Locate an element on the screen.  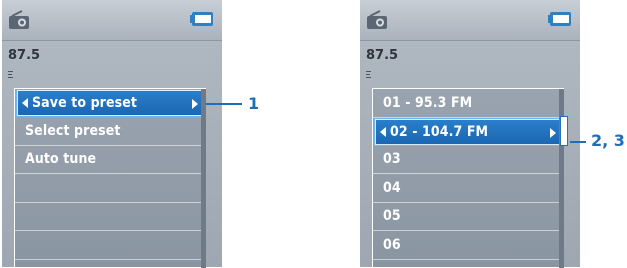
menu-item-label: Save to preset is located at coordinates (85, 103).